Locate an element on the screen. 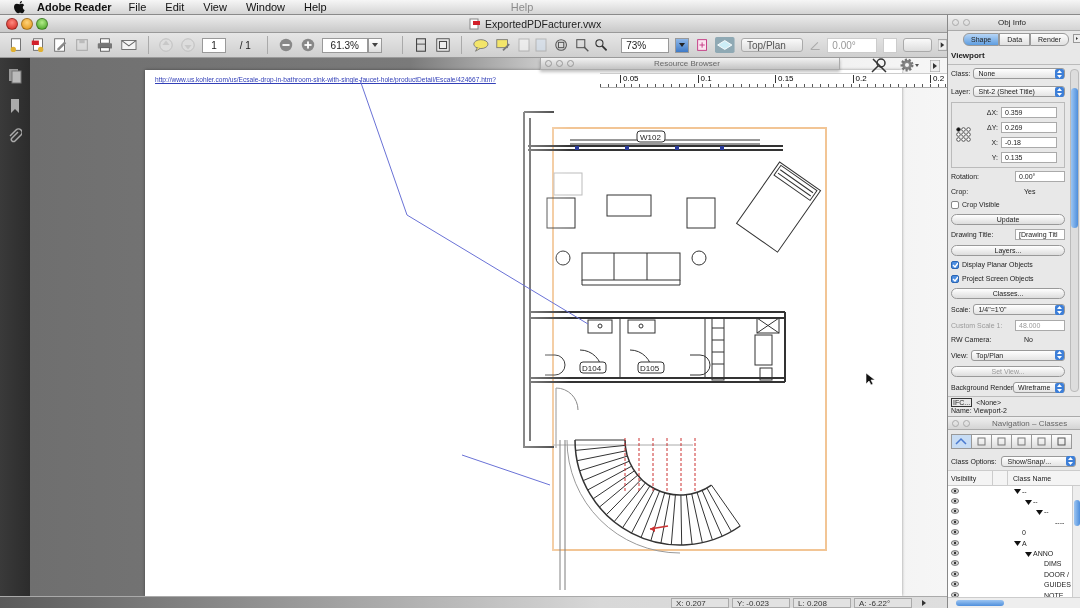  highlight-icon is located at coordinates (503, 45).